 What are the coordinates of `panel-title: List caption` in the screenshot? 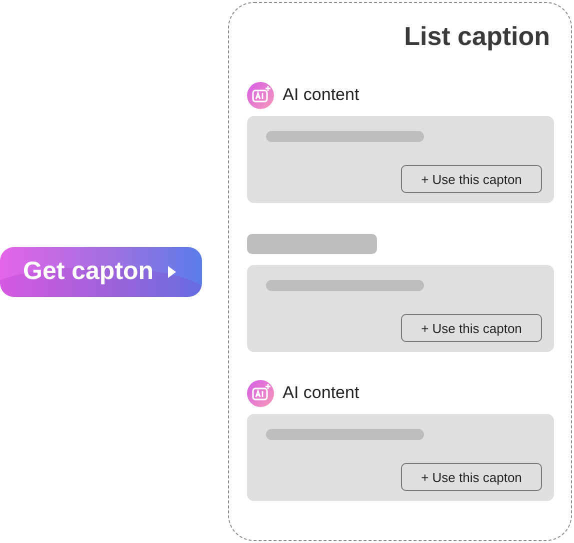 It's located at (477, 36).